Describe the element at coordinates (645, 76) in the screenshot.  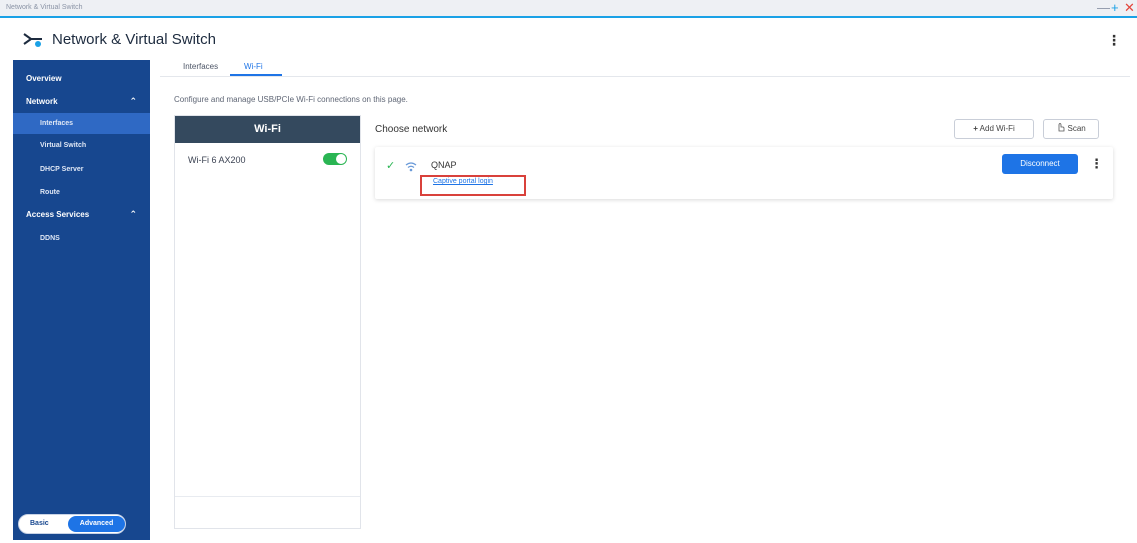
I see `tab-divider` at that location.